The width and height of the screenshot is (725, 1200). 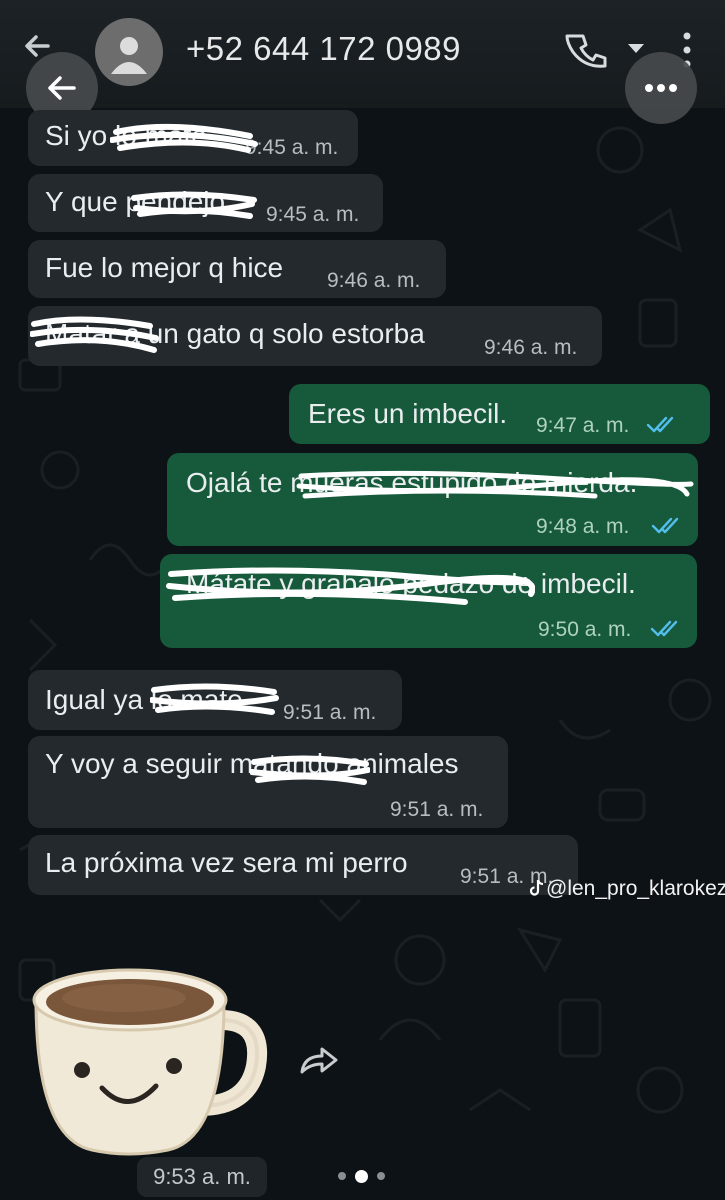 What do you see at coordinates (583, 425) in the screenshot?
I see `message-time: 9:47 a. m.` at bounding box center [583, 425].